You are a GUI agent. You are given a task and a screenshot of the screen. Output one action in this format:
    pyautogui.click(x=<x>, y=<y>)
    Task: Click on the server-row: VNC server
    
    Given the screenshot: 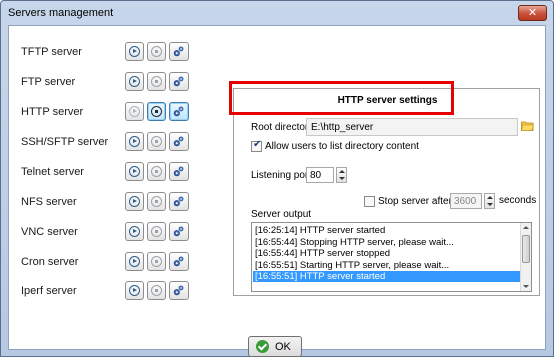 What is the action you would take?
    pyautogui.click(x=108, y=233)
    